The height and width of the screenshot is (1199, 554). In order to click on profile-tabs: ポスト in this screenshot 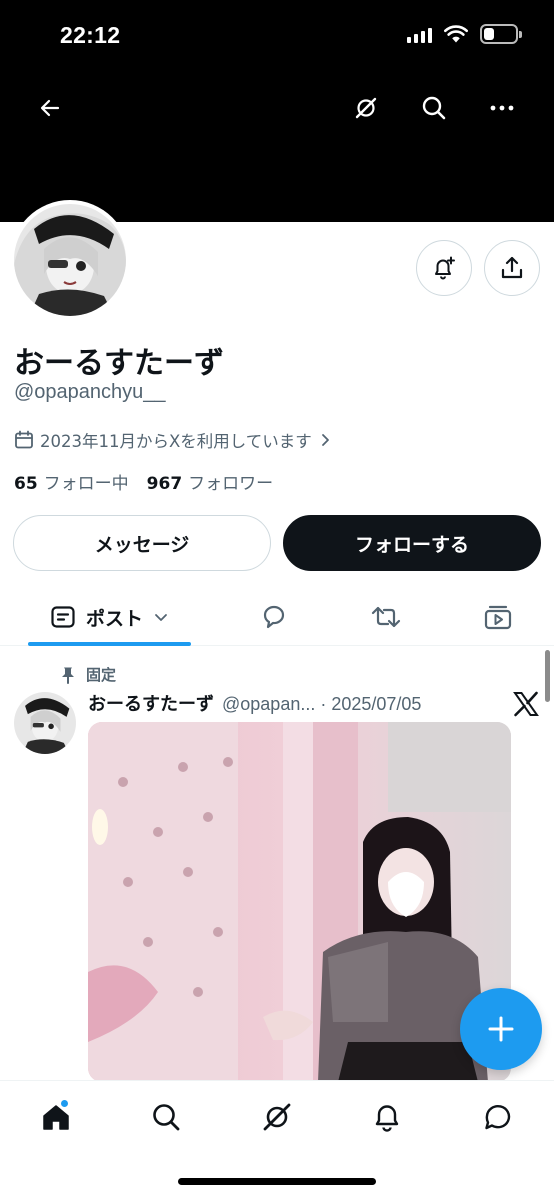, I will do `click(277, 617)`.